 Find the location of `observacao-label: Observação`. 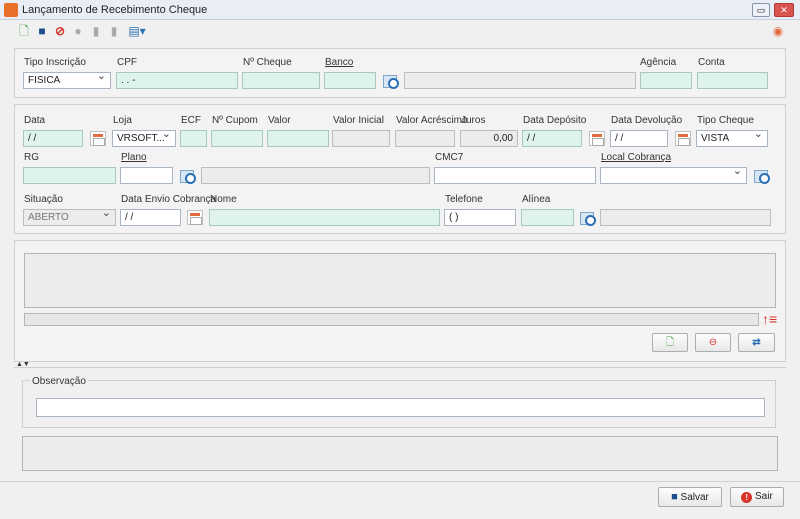

observacao-label: Observação is located at coordinates (59, 381).